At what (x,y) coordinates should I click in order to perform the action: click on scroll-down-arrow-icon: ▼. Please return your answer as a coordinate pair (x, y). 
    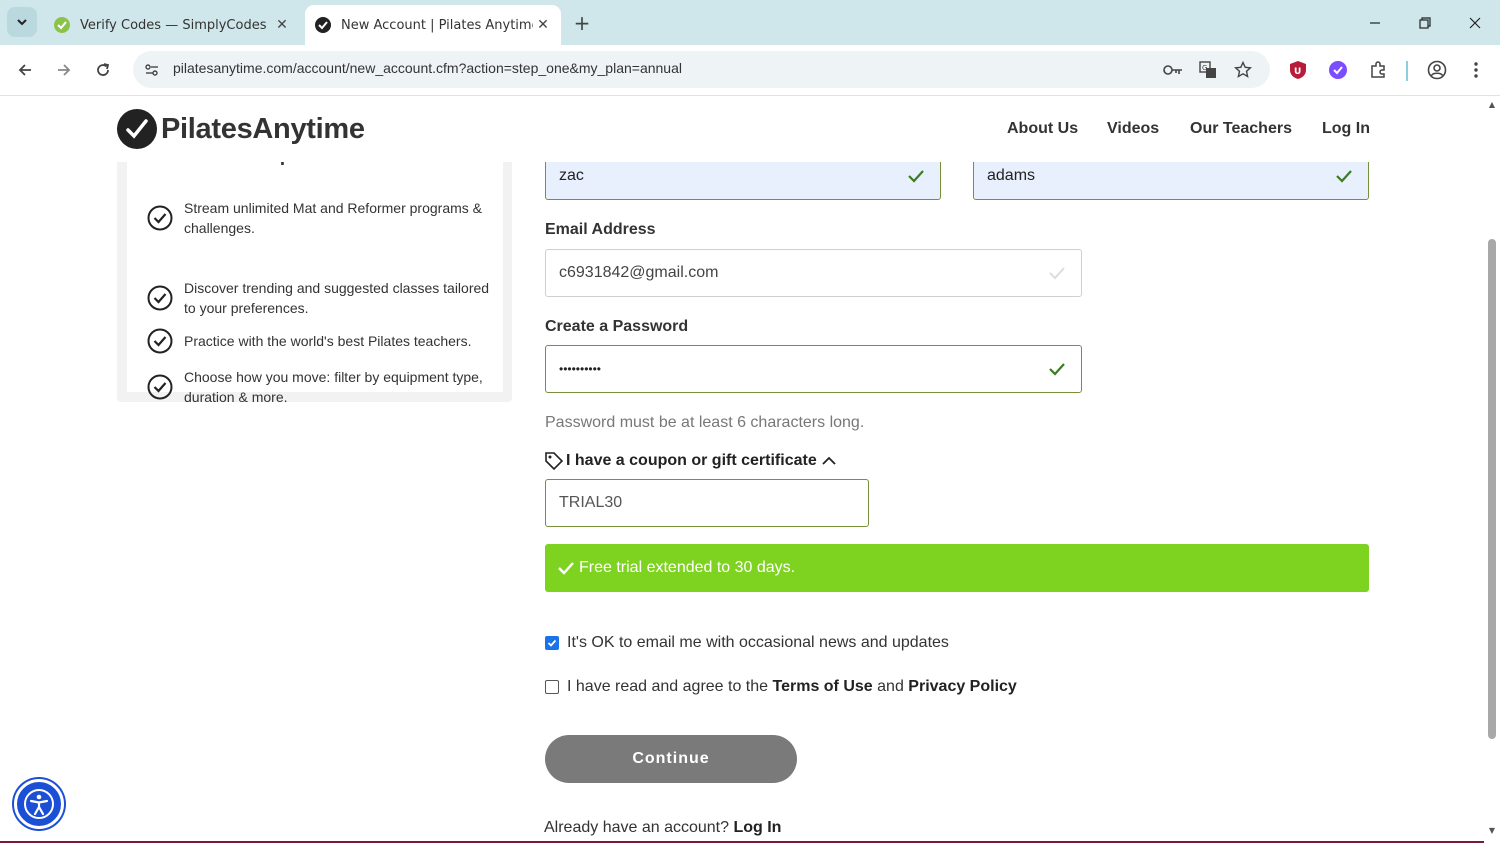
    Looking at the image, I should click on (1492, 831).